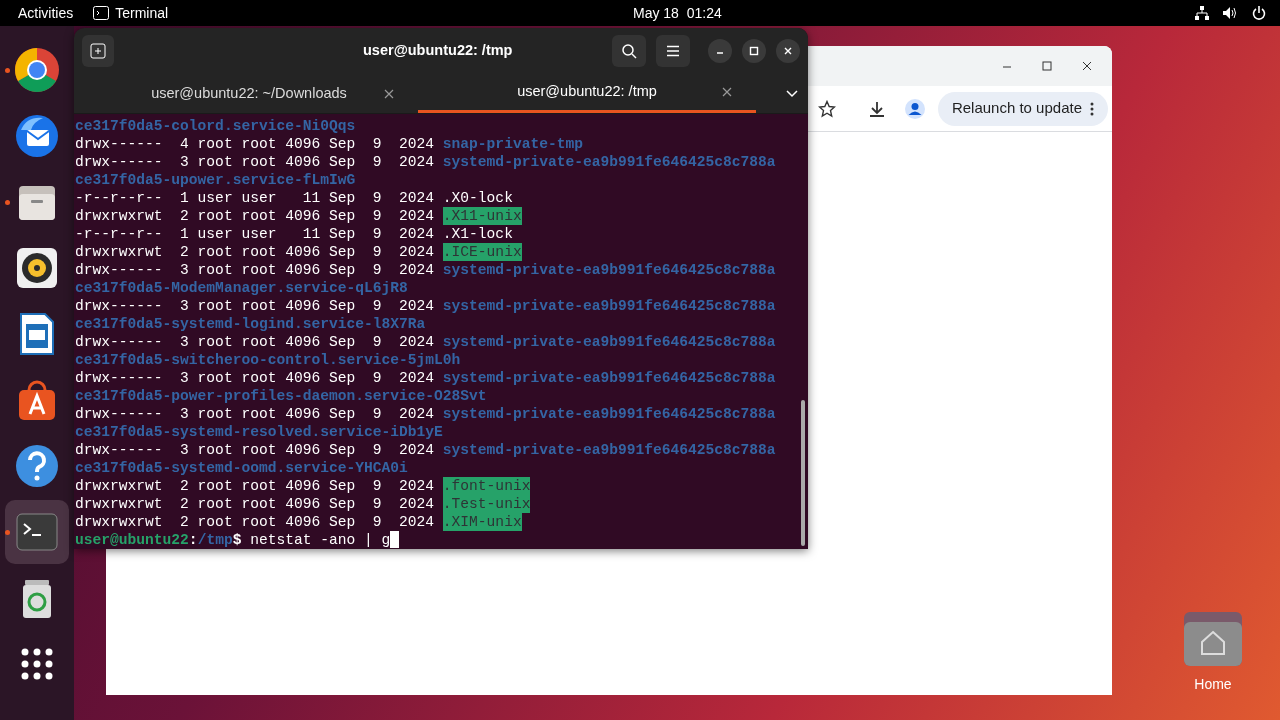 This screenshot has height=720, width=1280. I want to click on file-name: ce317f0da5-ModemManager.service-qL6jR8, so click(241, 288).